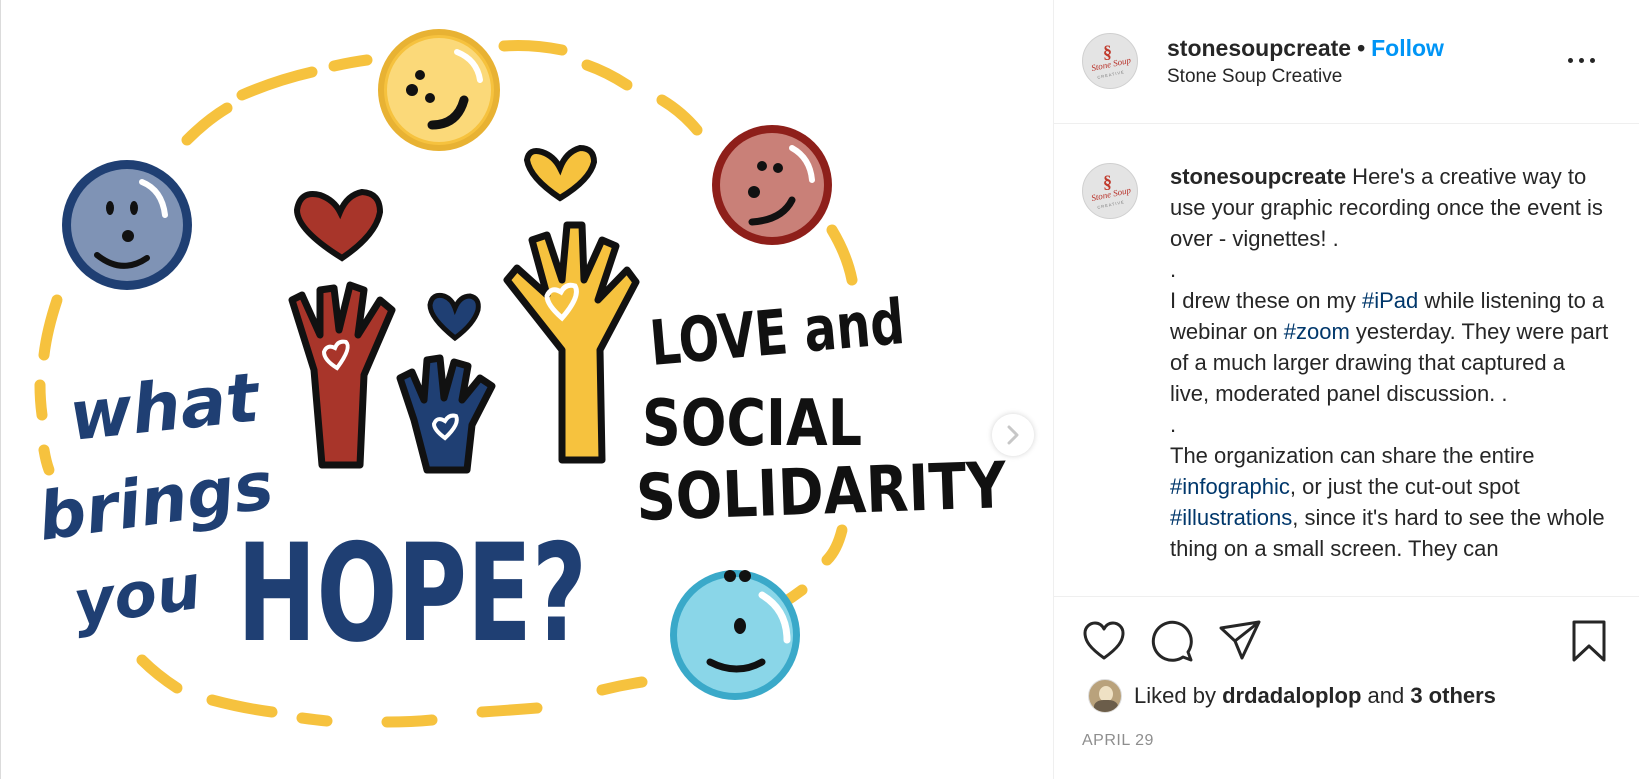 The height and width of the screenshot is (779, 1639). What do you see at coordinates (1255, 76) in the screenshot?
I see `header-subtitle: Stone Soup Creative` at bounding box center [1255, 76].